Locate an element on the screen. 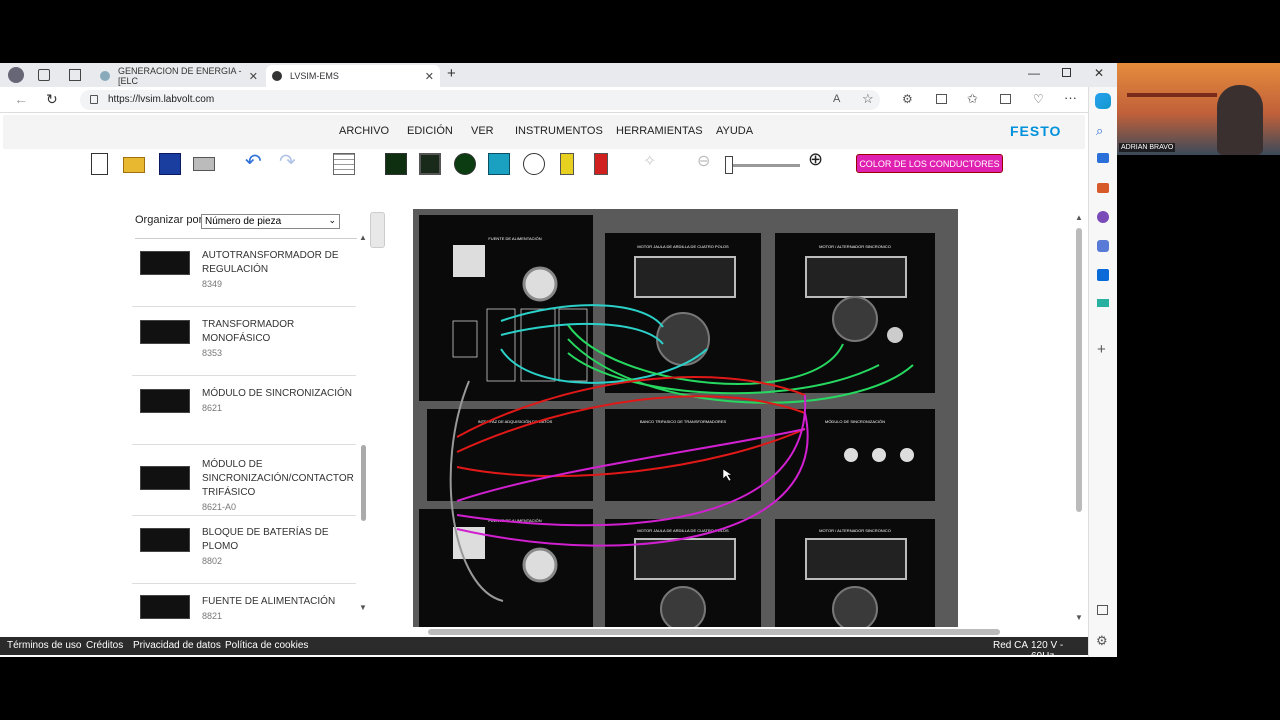 This screenshot has height=720, width=1280. add-icon: + is located at coordinates (1101, 349).